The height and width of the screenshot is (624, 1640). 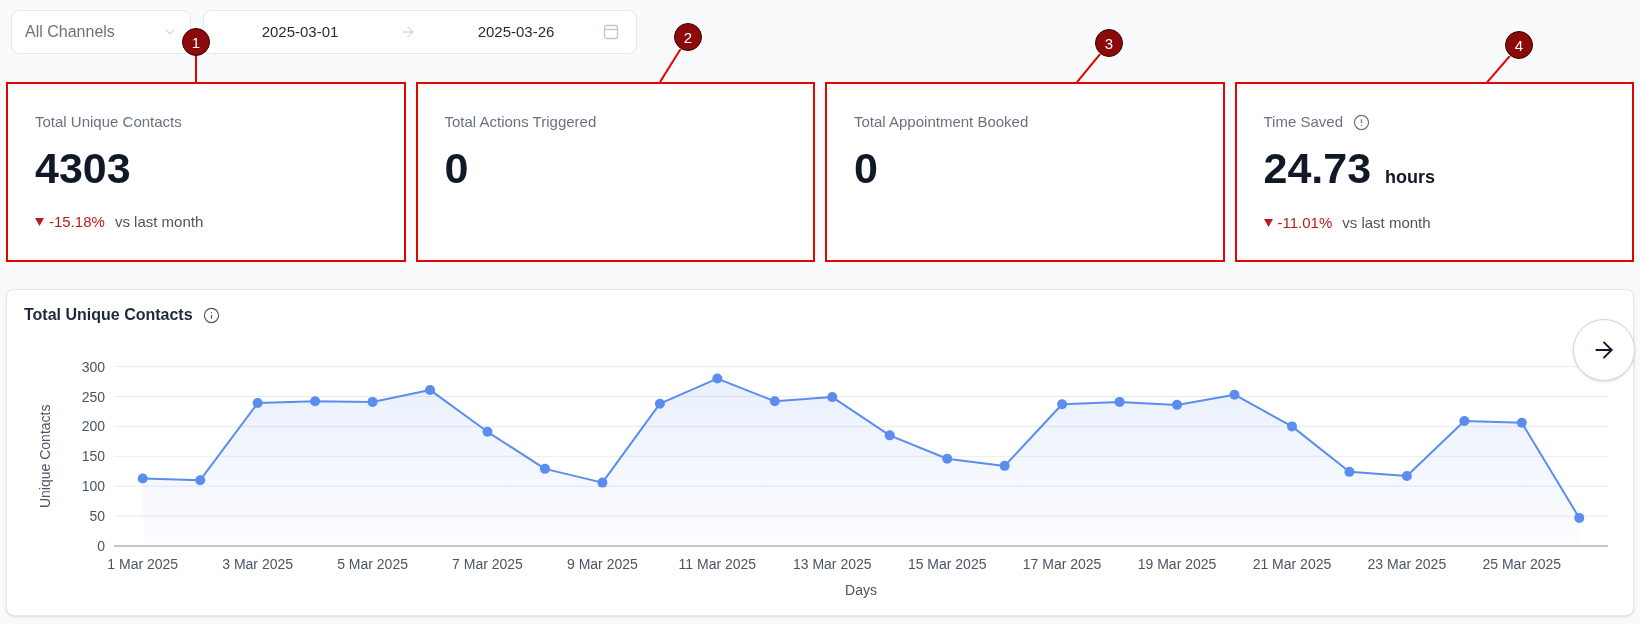 I want to click on x-tick-label: 23 Mar 2025, so click(x=1407, y=564).